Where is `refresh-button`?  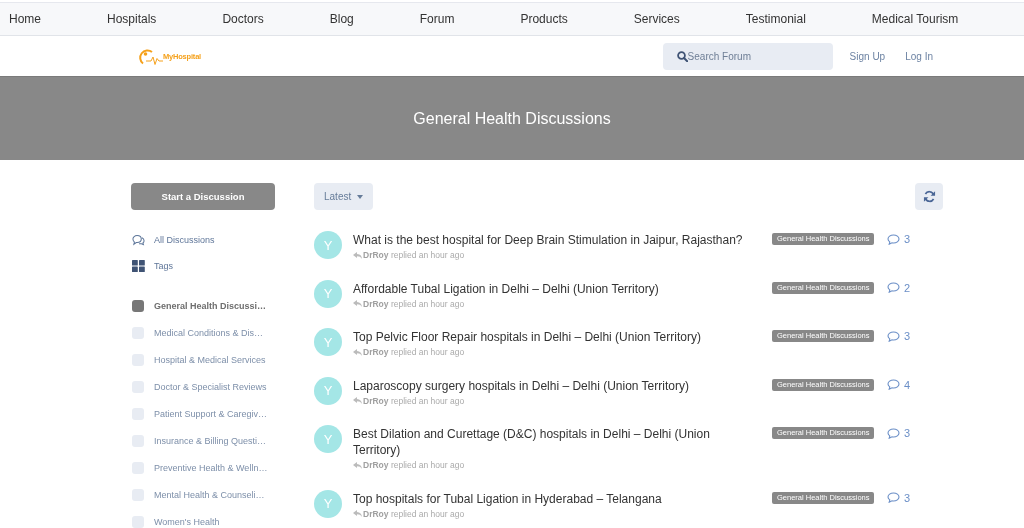 refresh-button is located at coordinates (929, 196).